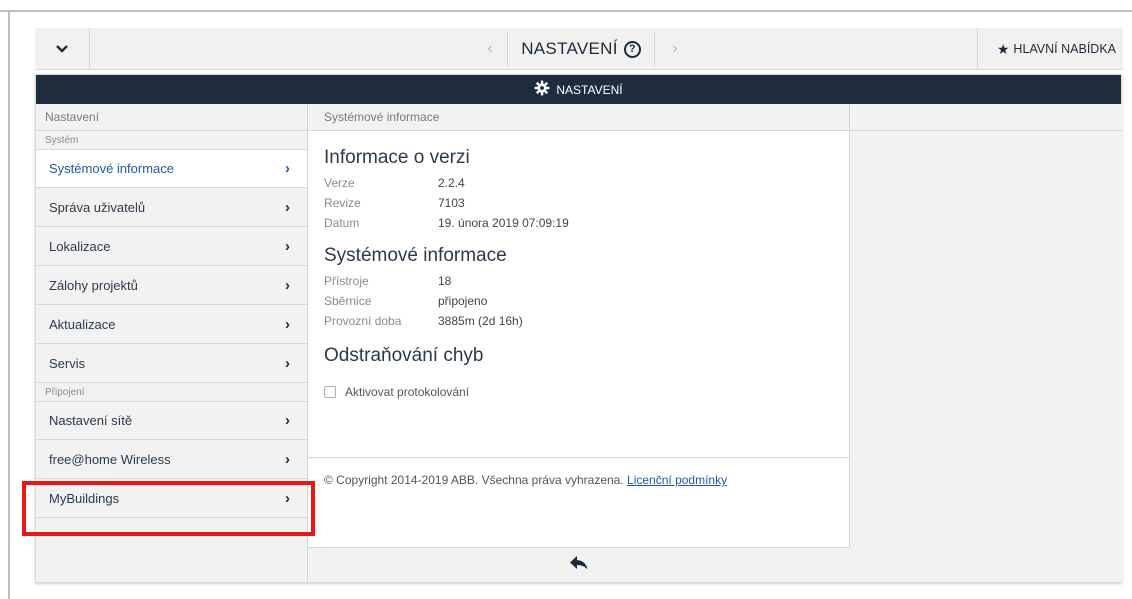 The height and width of the screenshot is (599, 1132). What do you see at coordinates (986, 117) in the screenshot?
I see `right-column-header` at bounding box center [986, 117].